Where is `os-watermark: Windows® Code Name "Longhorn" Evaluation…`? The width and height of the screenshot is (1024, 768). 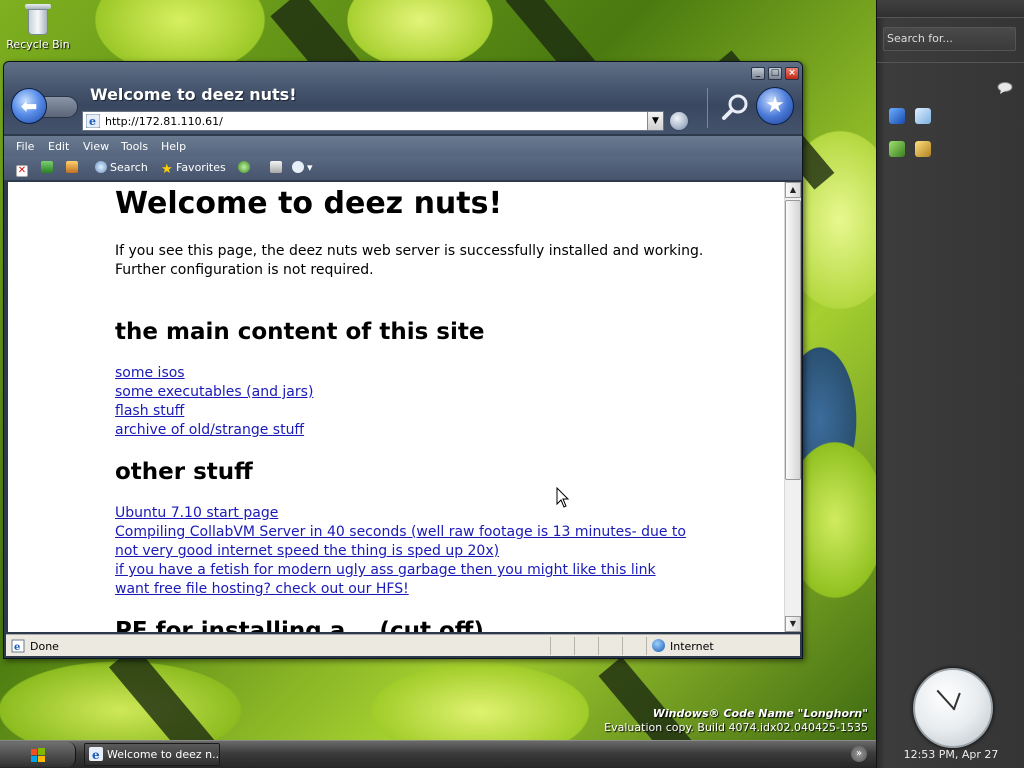
os-watermark: Windows® Code Name "Longhorn" Evaluation… is located at coordinates (736, 721).